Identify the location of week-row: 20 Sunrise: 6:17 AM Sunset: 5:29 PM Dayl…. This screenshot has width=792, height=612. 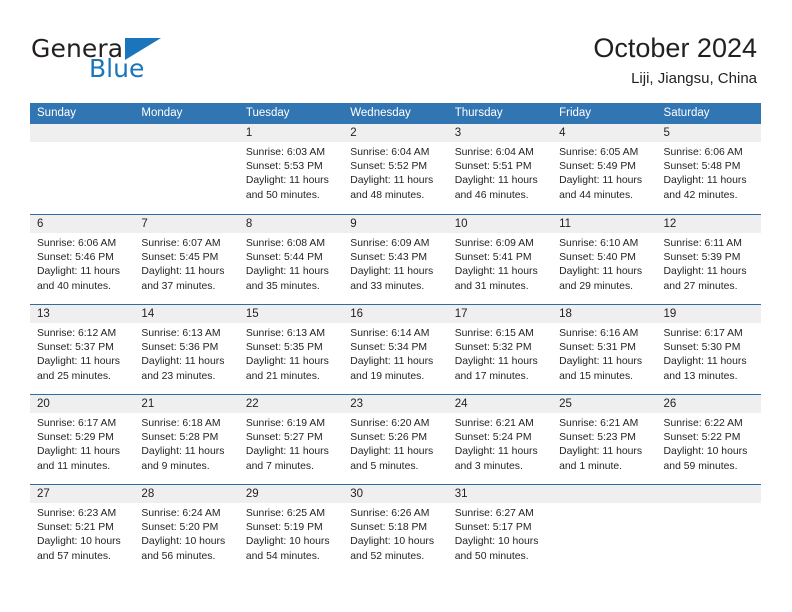
(395, 439).